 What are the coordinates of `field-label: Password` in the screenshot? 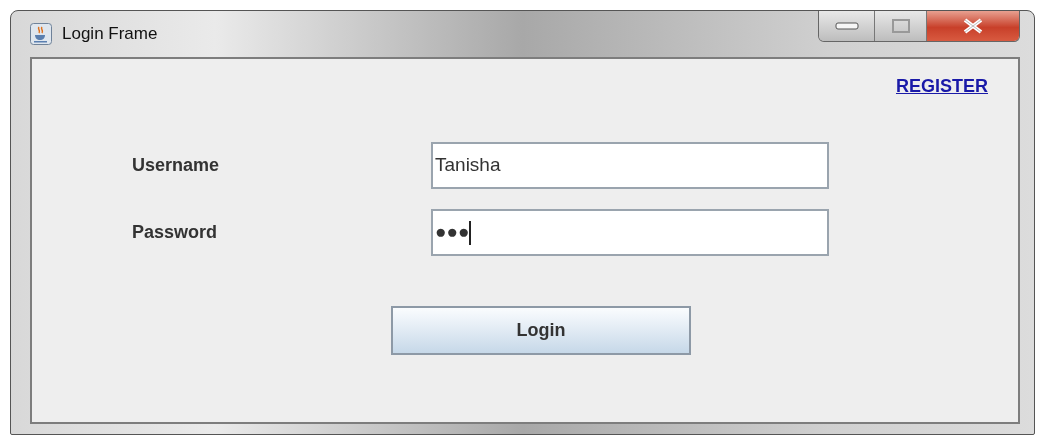 It's located at (175, 232).